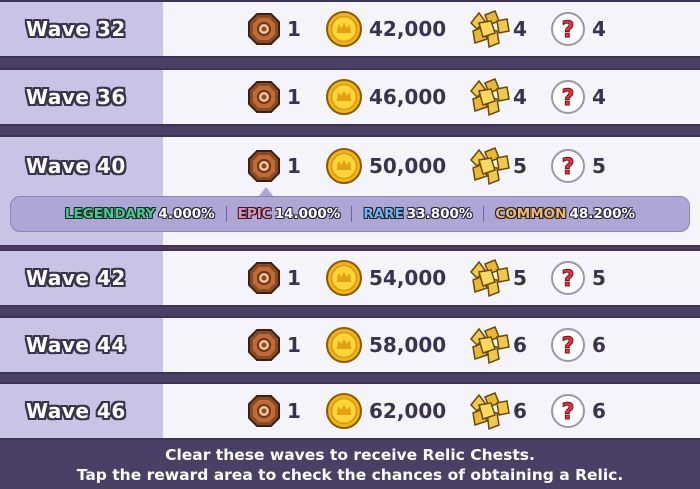 The width and height of the screenshot is (700, 489). I want to click on wave-row: Wave 36 1 46,000 4 ? 4, so click(350, 97).